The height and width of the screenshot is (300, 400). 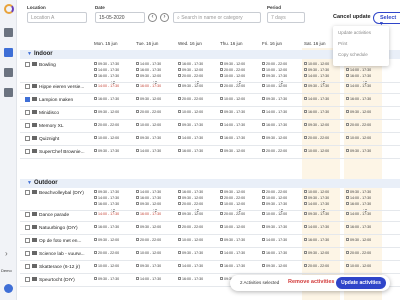 I want to click on activity-row: Natuurbingo (DIY), so click(x=56, y=229).